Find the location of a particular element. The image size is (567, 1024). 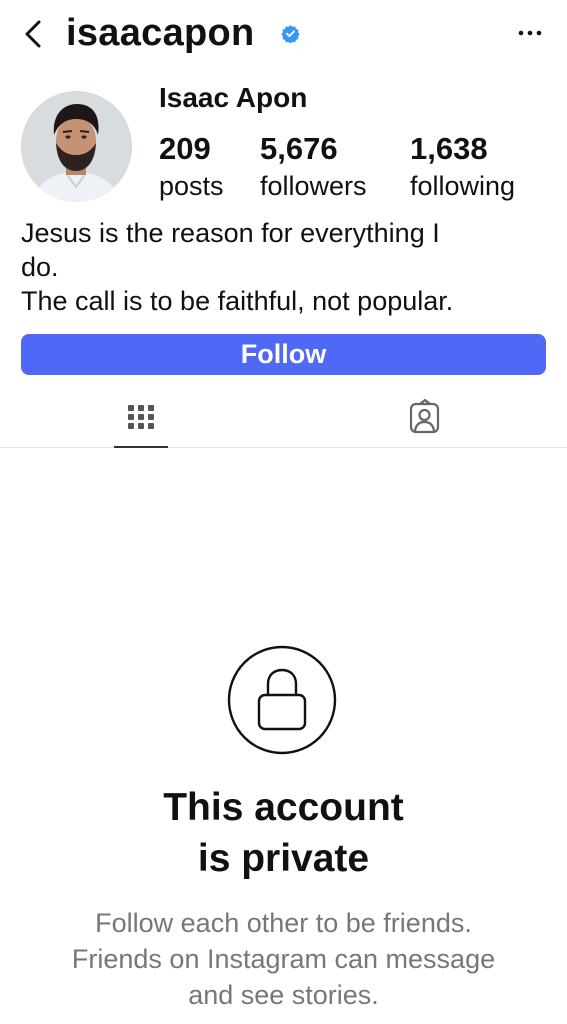

more-horizontal-icon is located at coordinates (530, 33).